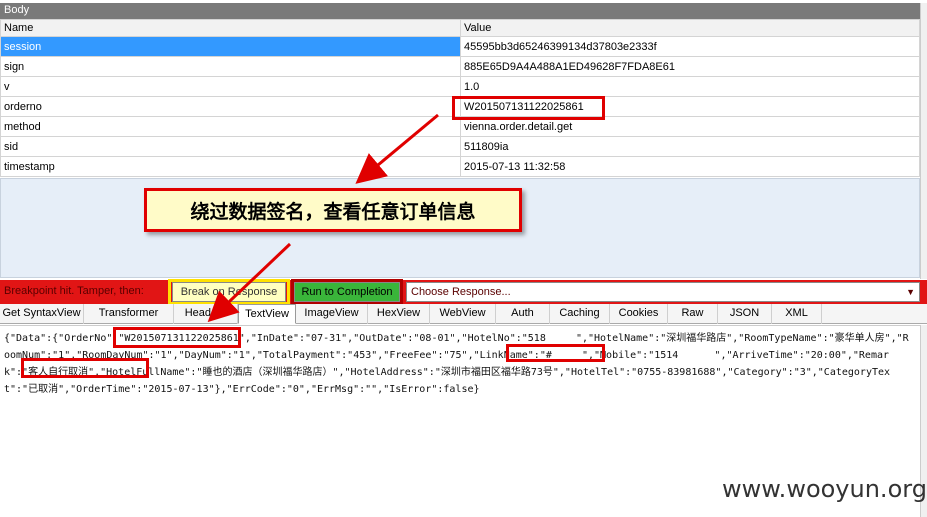 This screenshot has width=927, height=517. Describe the element at coordinates (230, 86) in the screenshot. I see `param-name: v` at that location.